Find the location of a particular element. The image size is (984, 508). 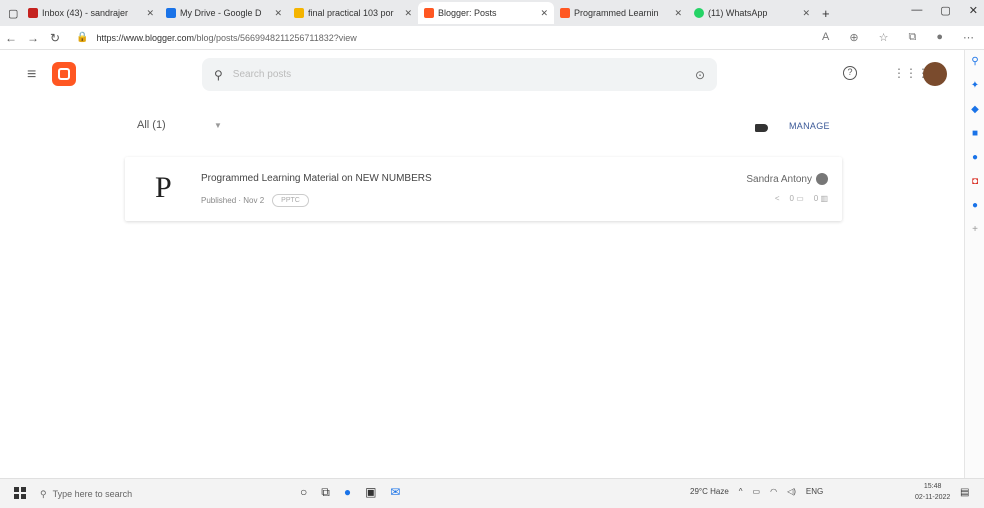

extensions-icon: ⊕ is located at coordinates (853, 37).